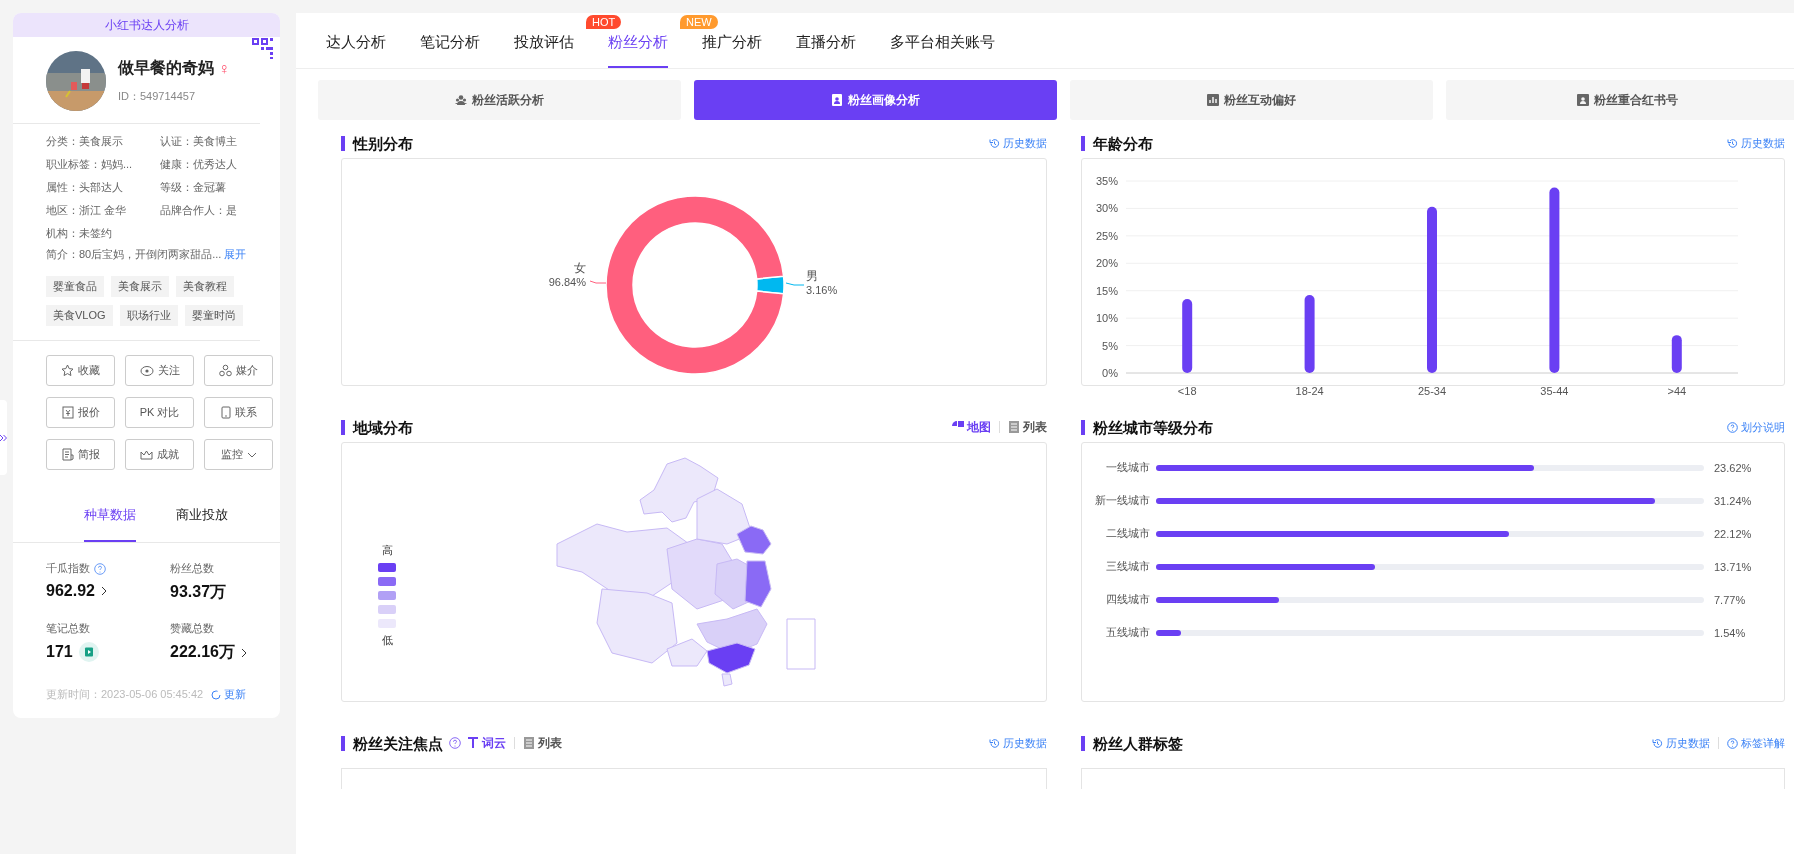 This screenshot has width=1794, height=854. I want to click on city-tier-label: 三线城市, so click(1128, 566).